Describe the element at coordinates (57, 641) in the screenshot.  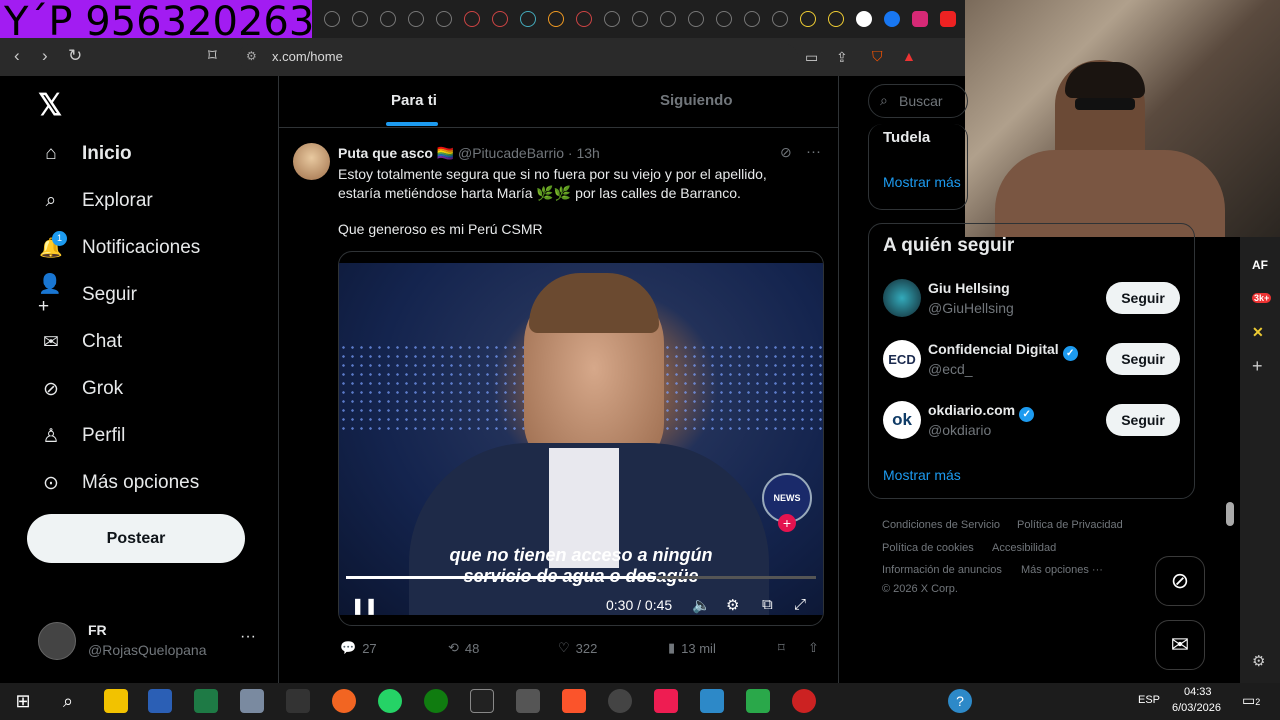
I see `account-avatar` at that location.